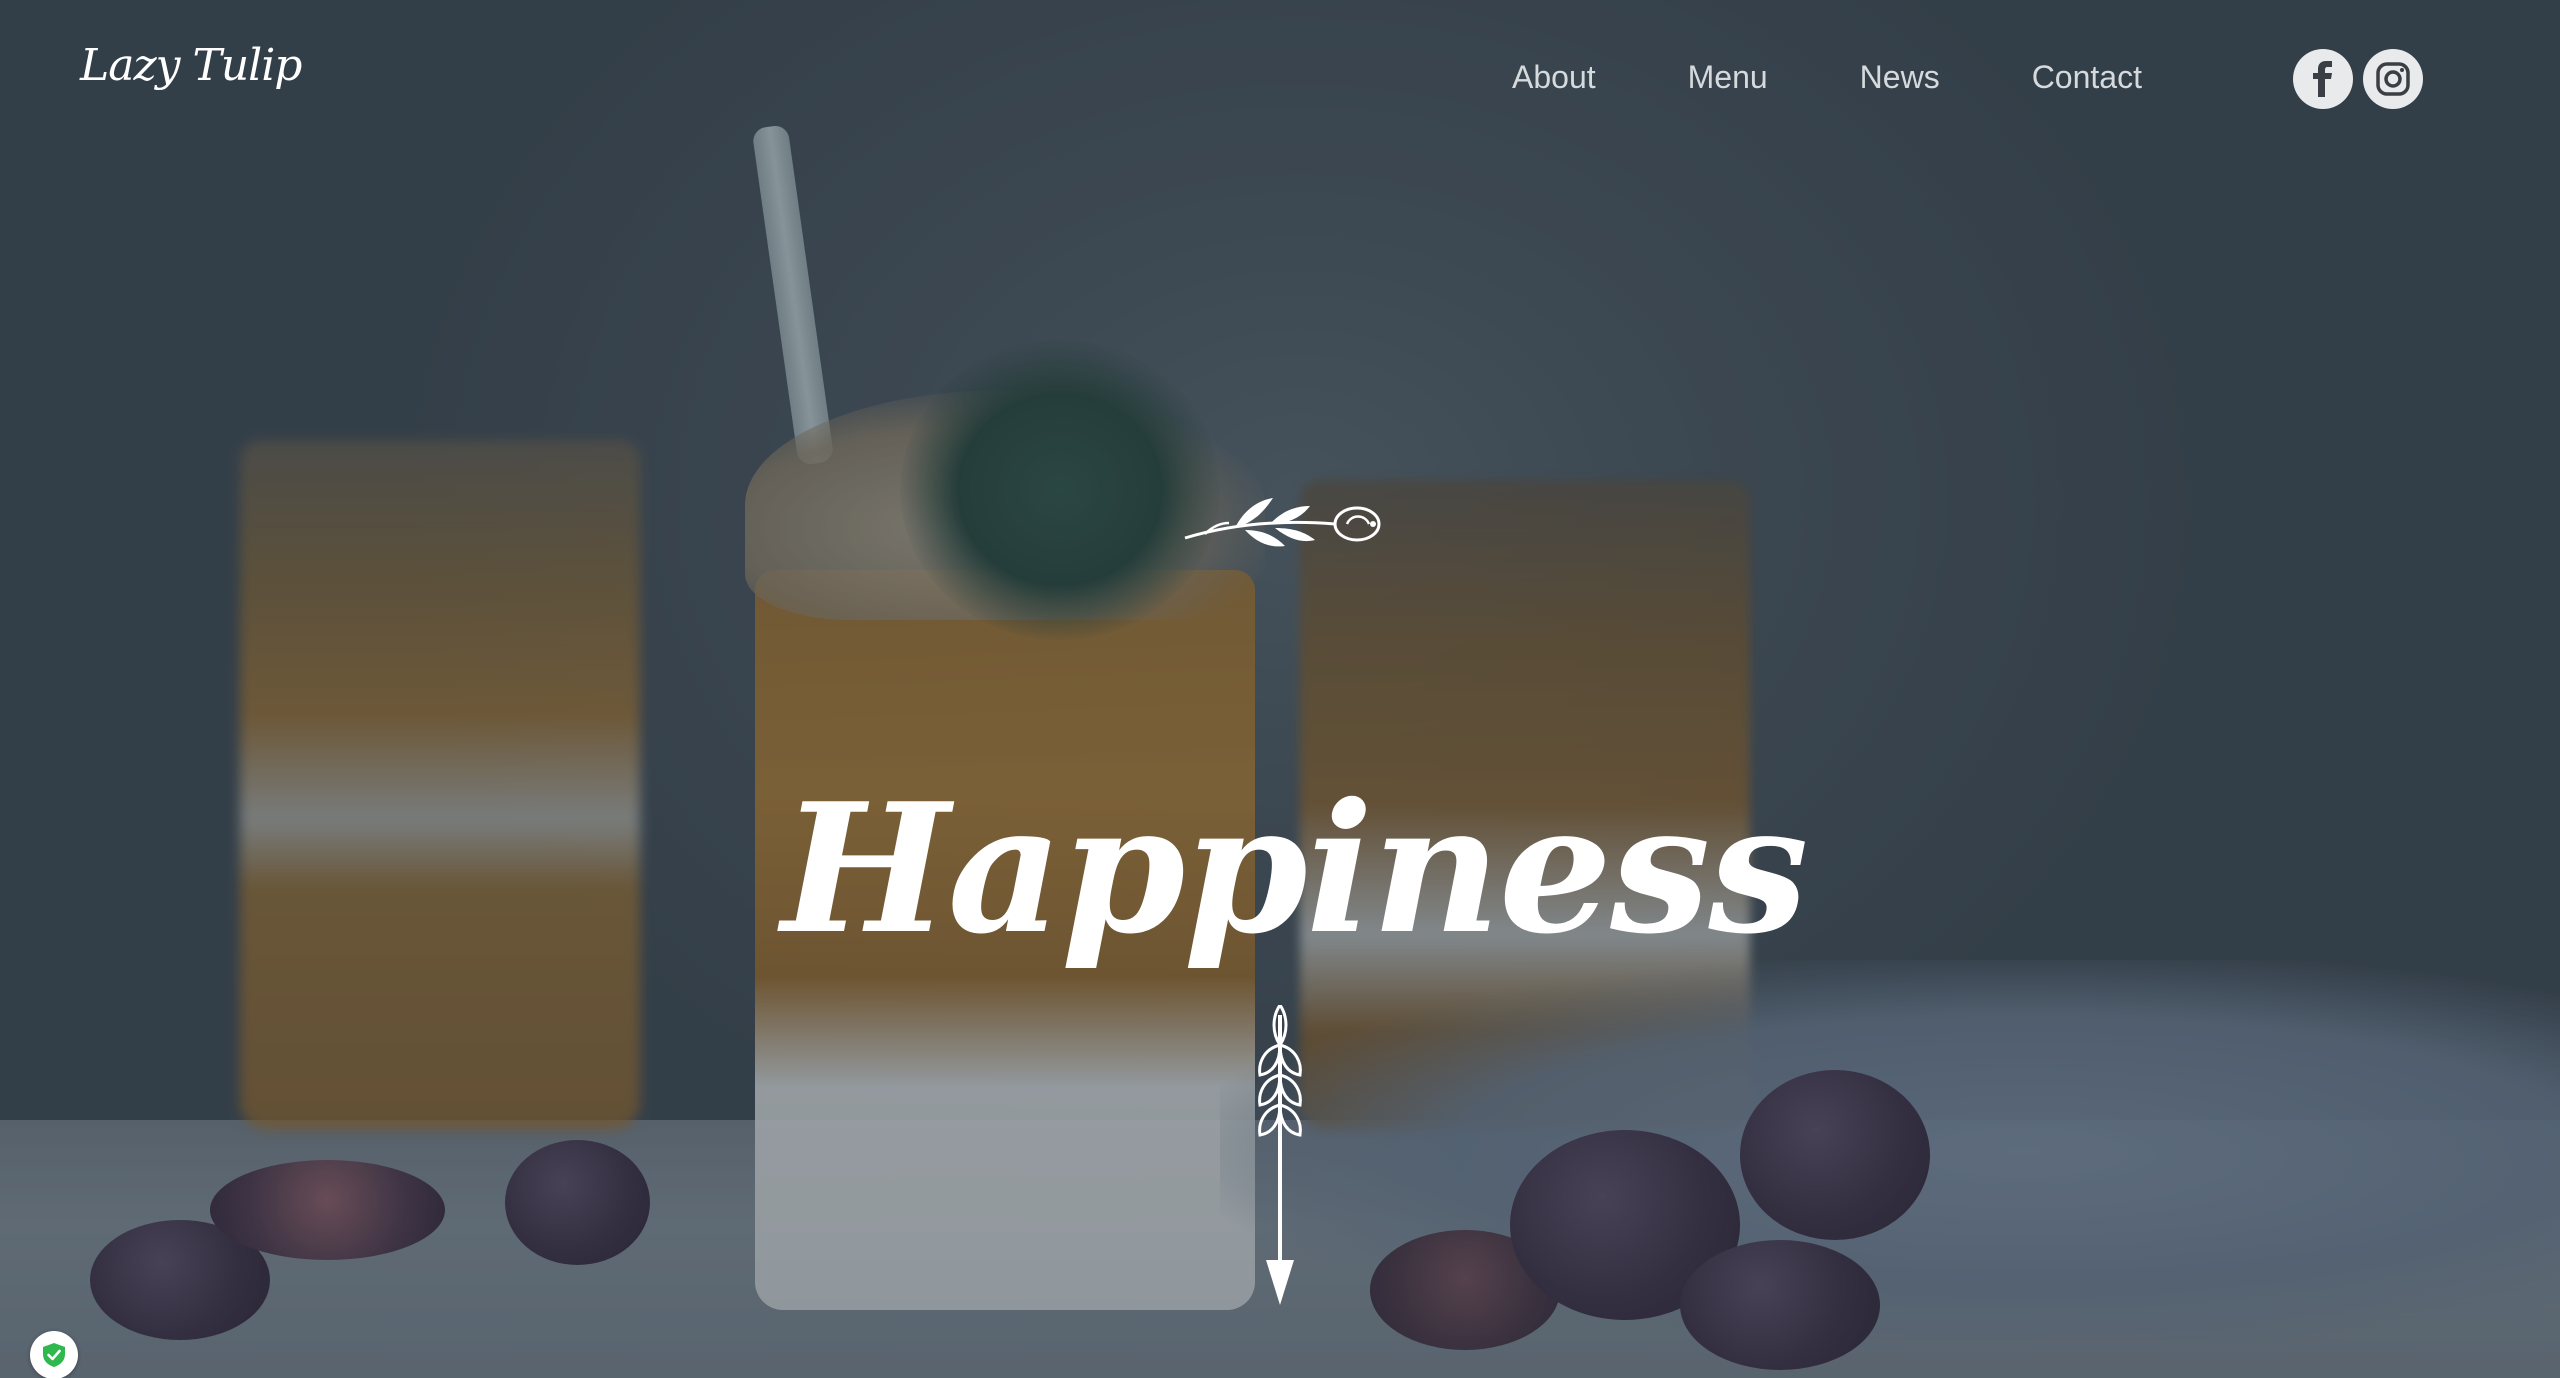  I want to click on facebook-icon, so click(2322, 79).